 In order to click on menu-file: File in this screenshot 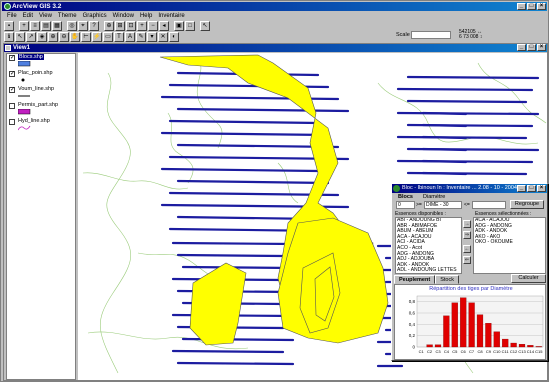, I will do `click(12, 16)`.